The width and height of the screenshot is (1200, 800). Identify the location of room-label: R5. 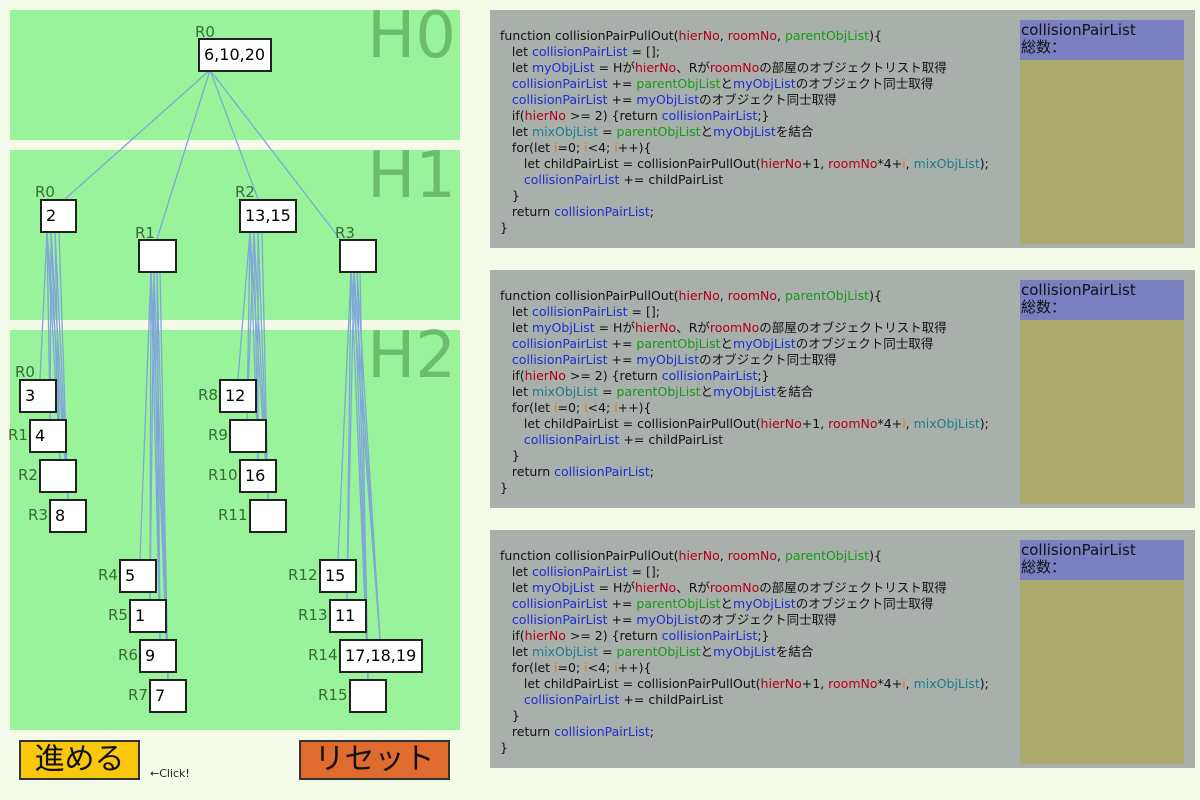
(118, 615).